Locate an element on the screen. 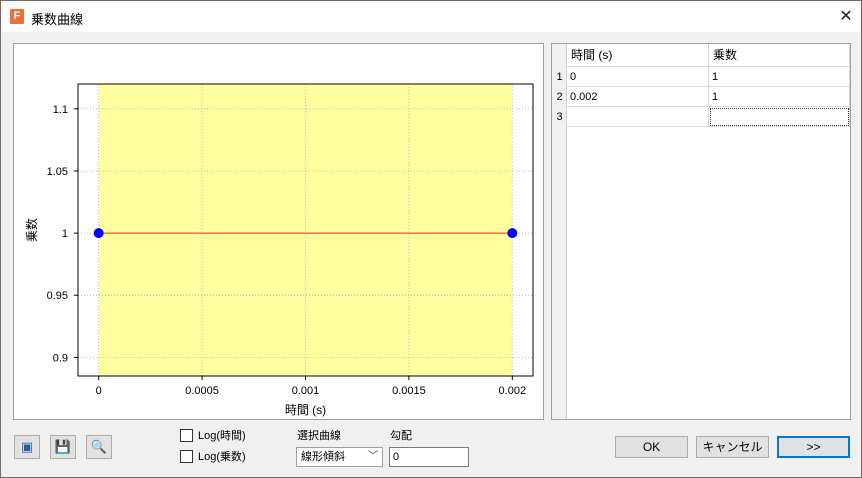 This screenshot has height=478, width=862. curve-select-label: 選択曲線 is located at coordinates (319, 436).